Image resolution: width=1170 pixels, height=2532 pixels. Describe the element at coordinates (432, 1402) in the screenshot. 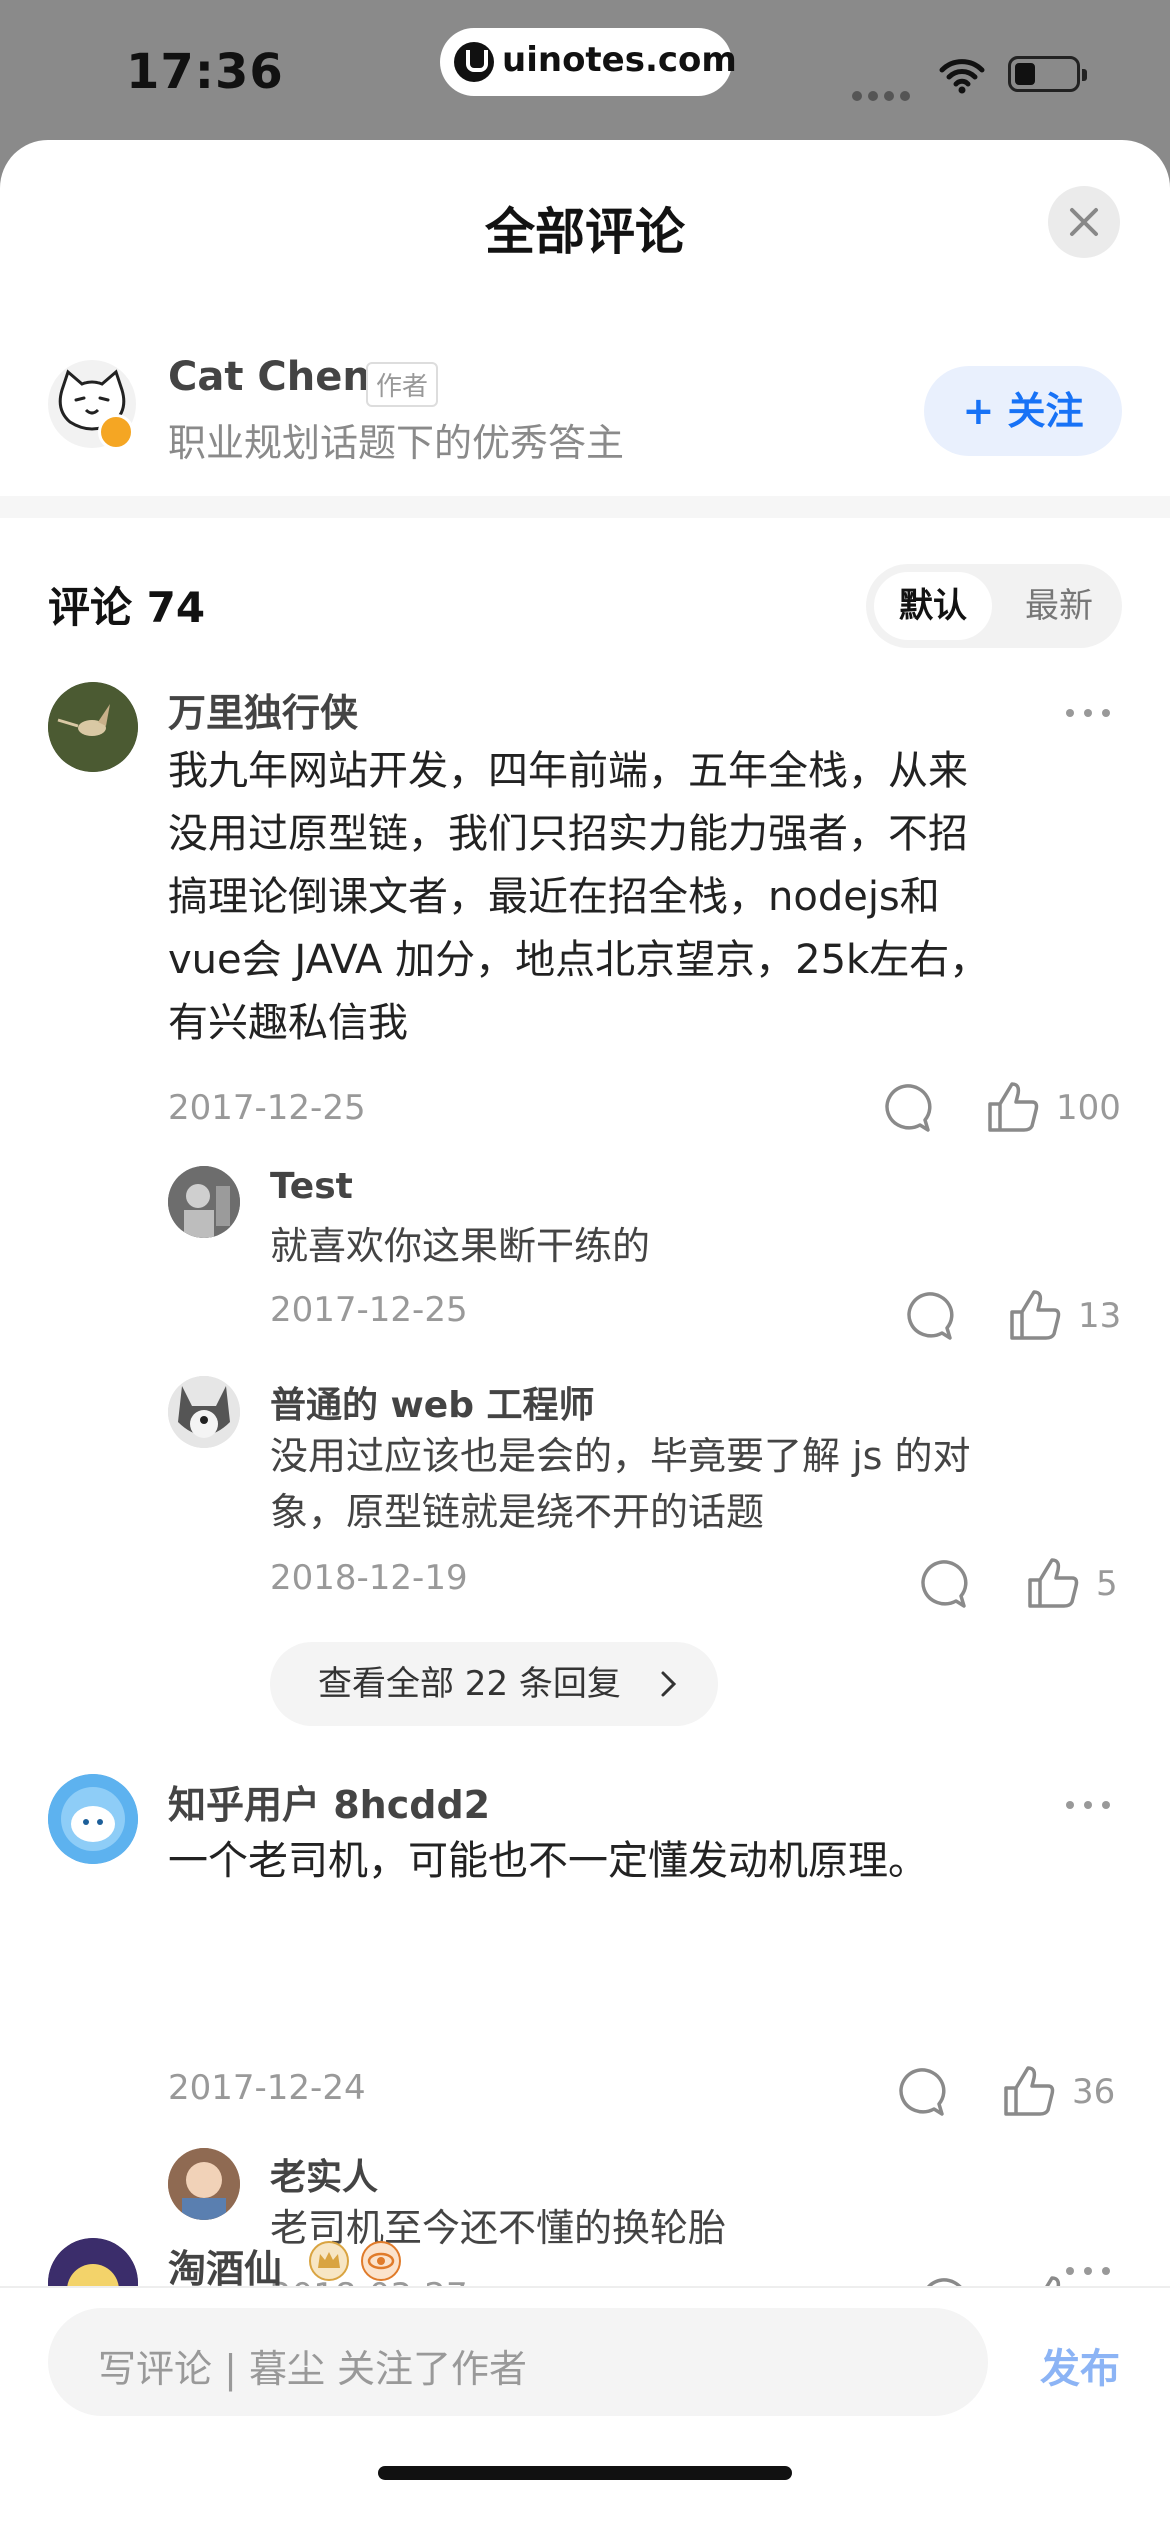

I see `reply-author: 普通的 web 工程师` at that location.